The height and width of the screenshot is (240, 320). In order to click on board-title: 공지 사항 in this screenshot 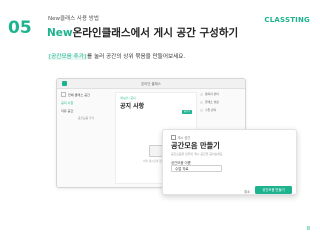, I will do `click(132, 106)`.